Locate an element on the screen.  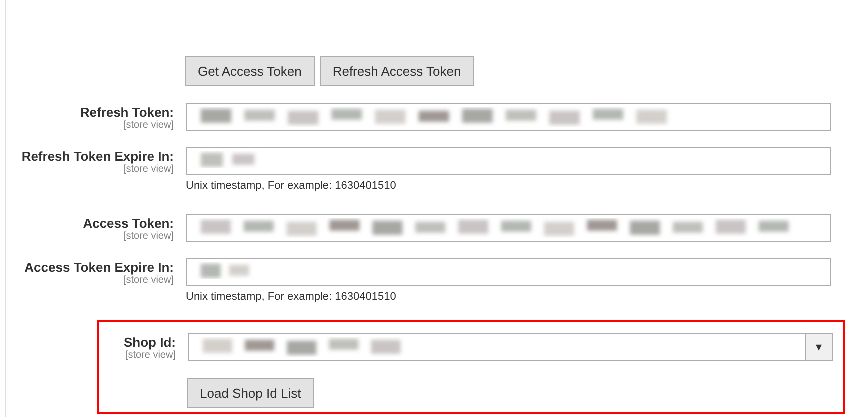
field-label: Shop Id: is located at coordinates (149, 342).